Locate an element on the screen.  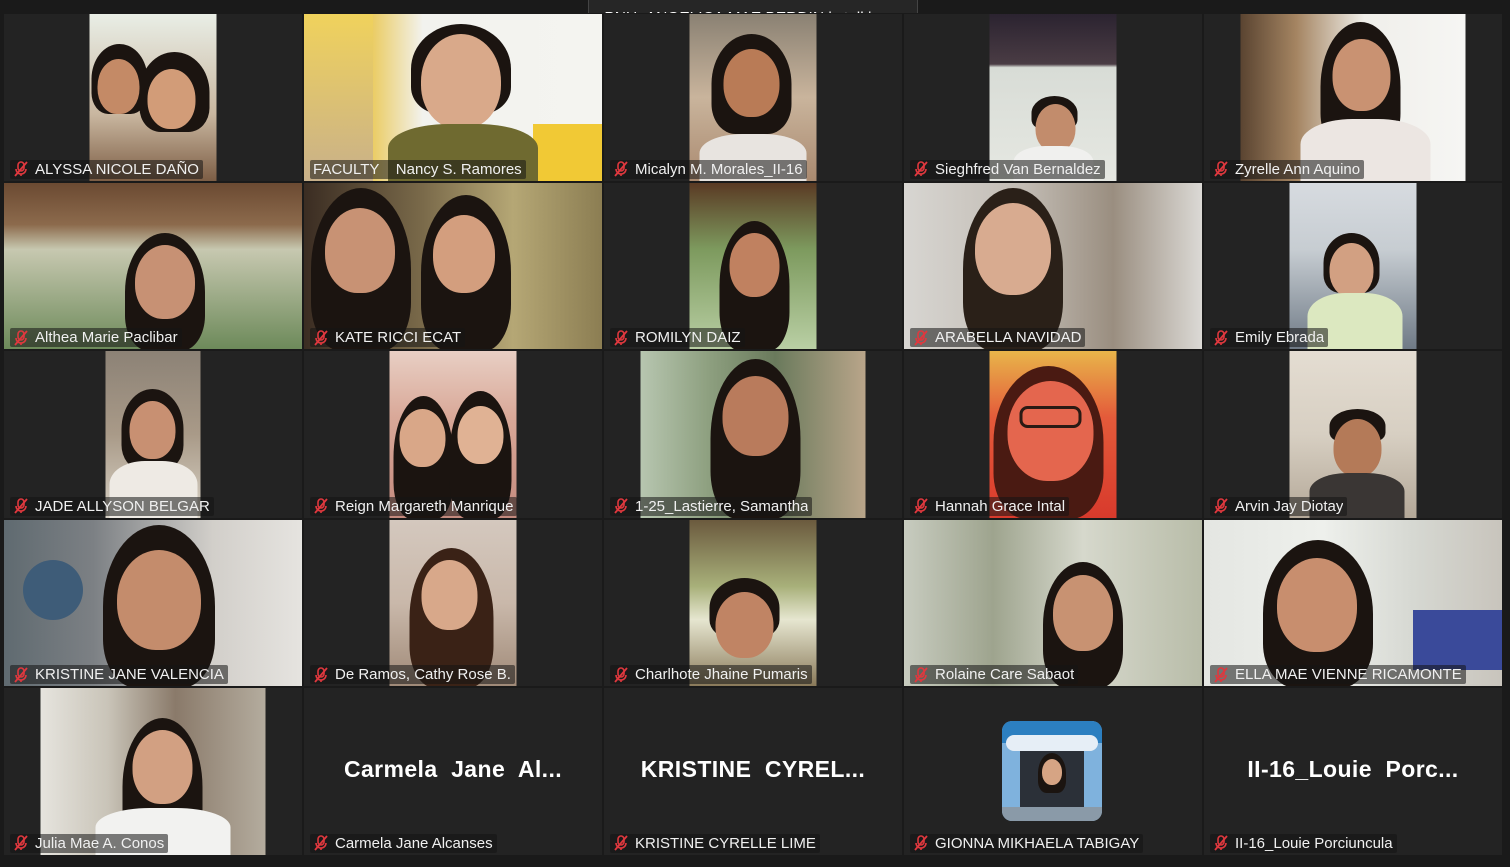
participant-name: FACULTY Nancy S. Ramores is located at coordinates (417, 169).